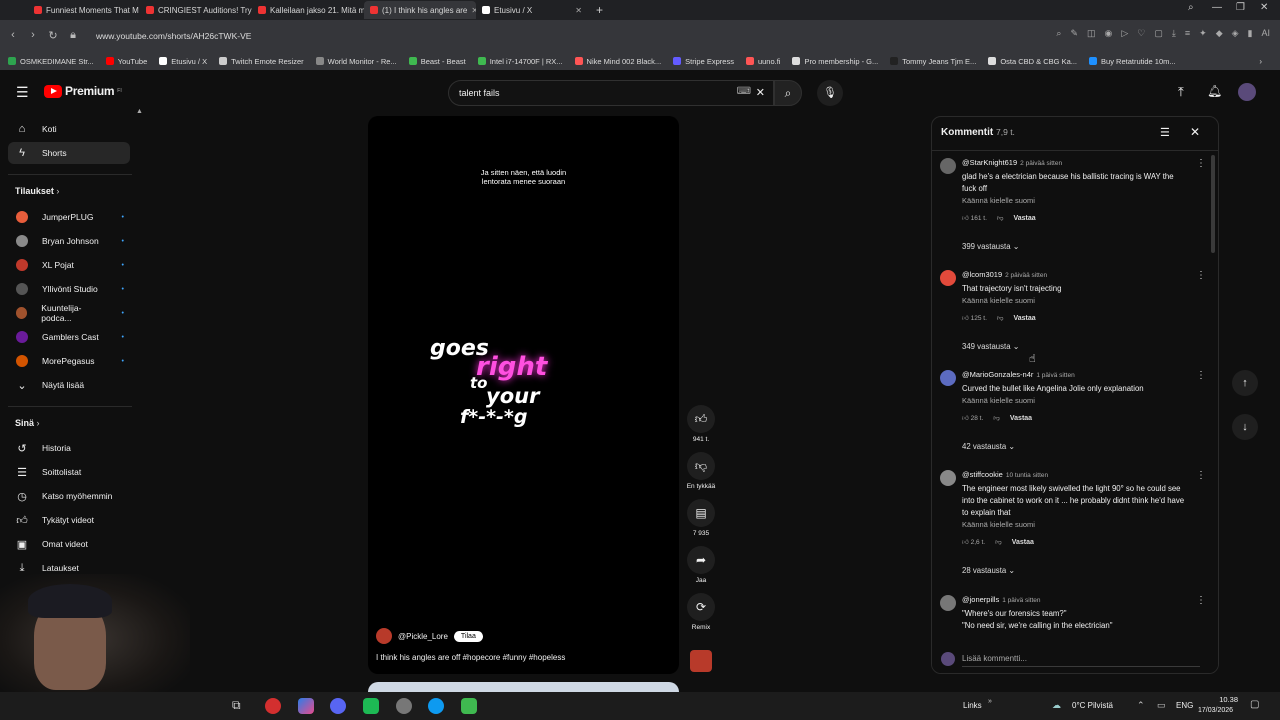 Image resolution: width=1280 pixels, height=720 pixels. I want to click on youtube-logo: Premium FI, so click(83, 91).